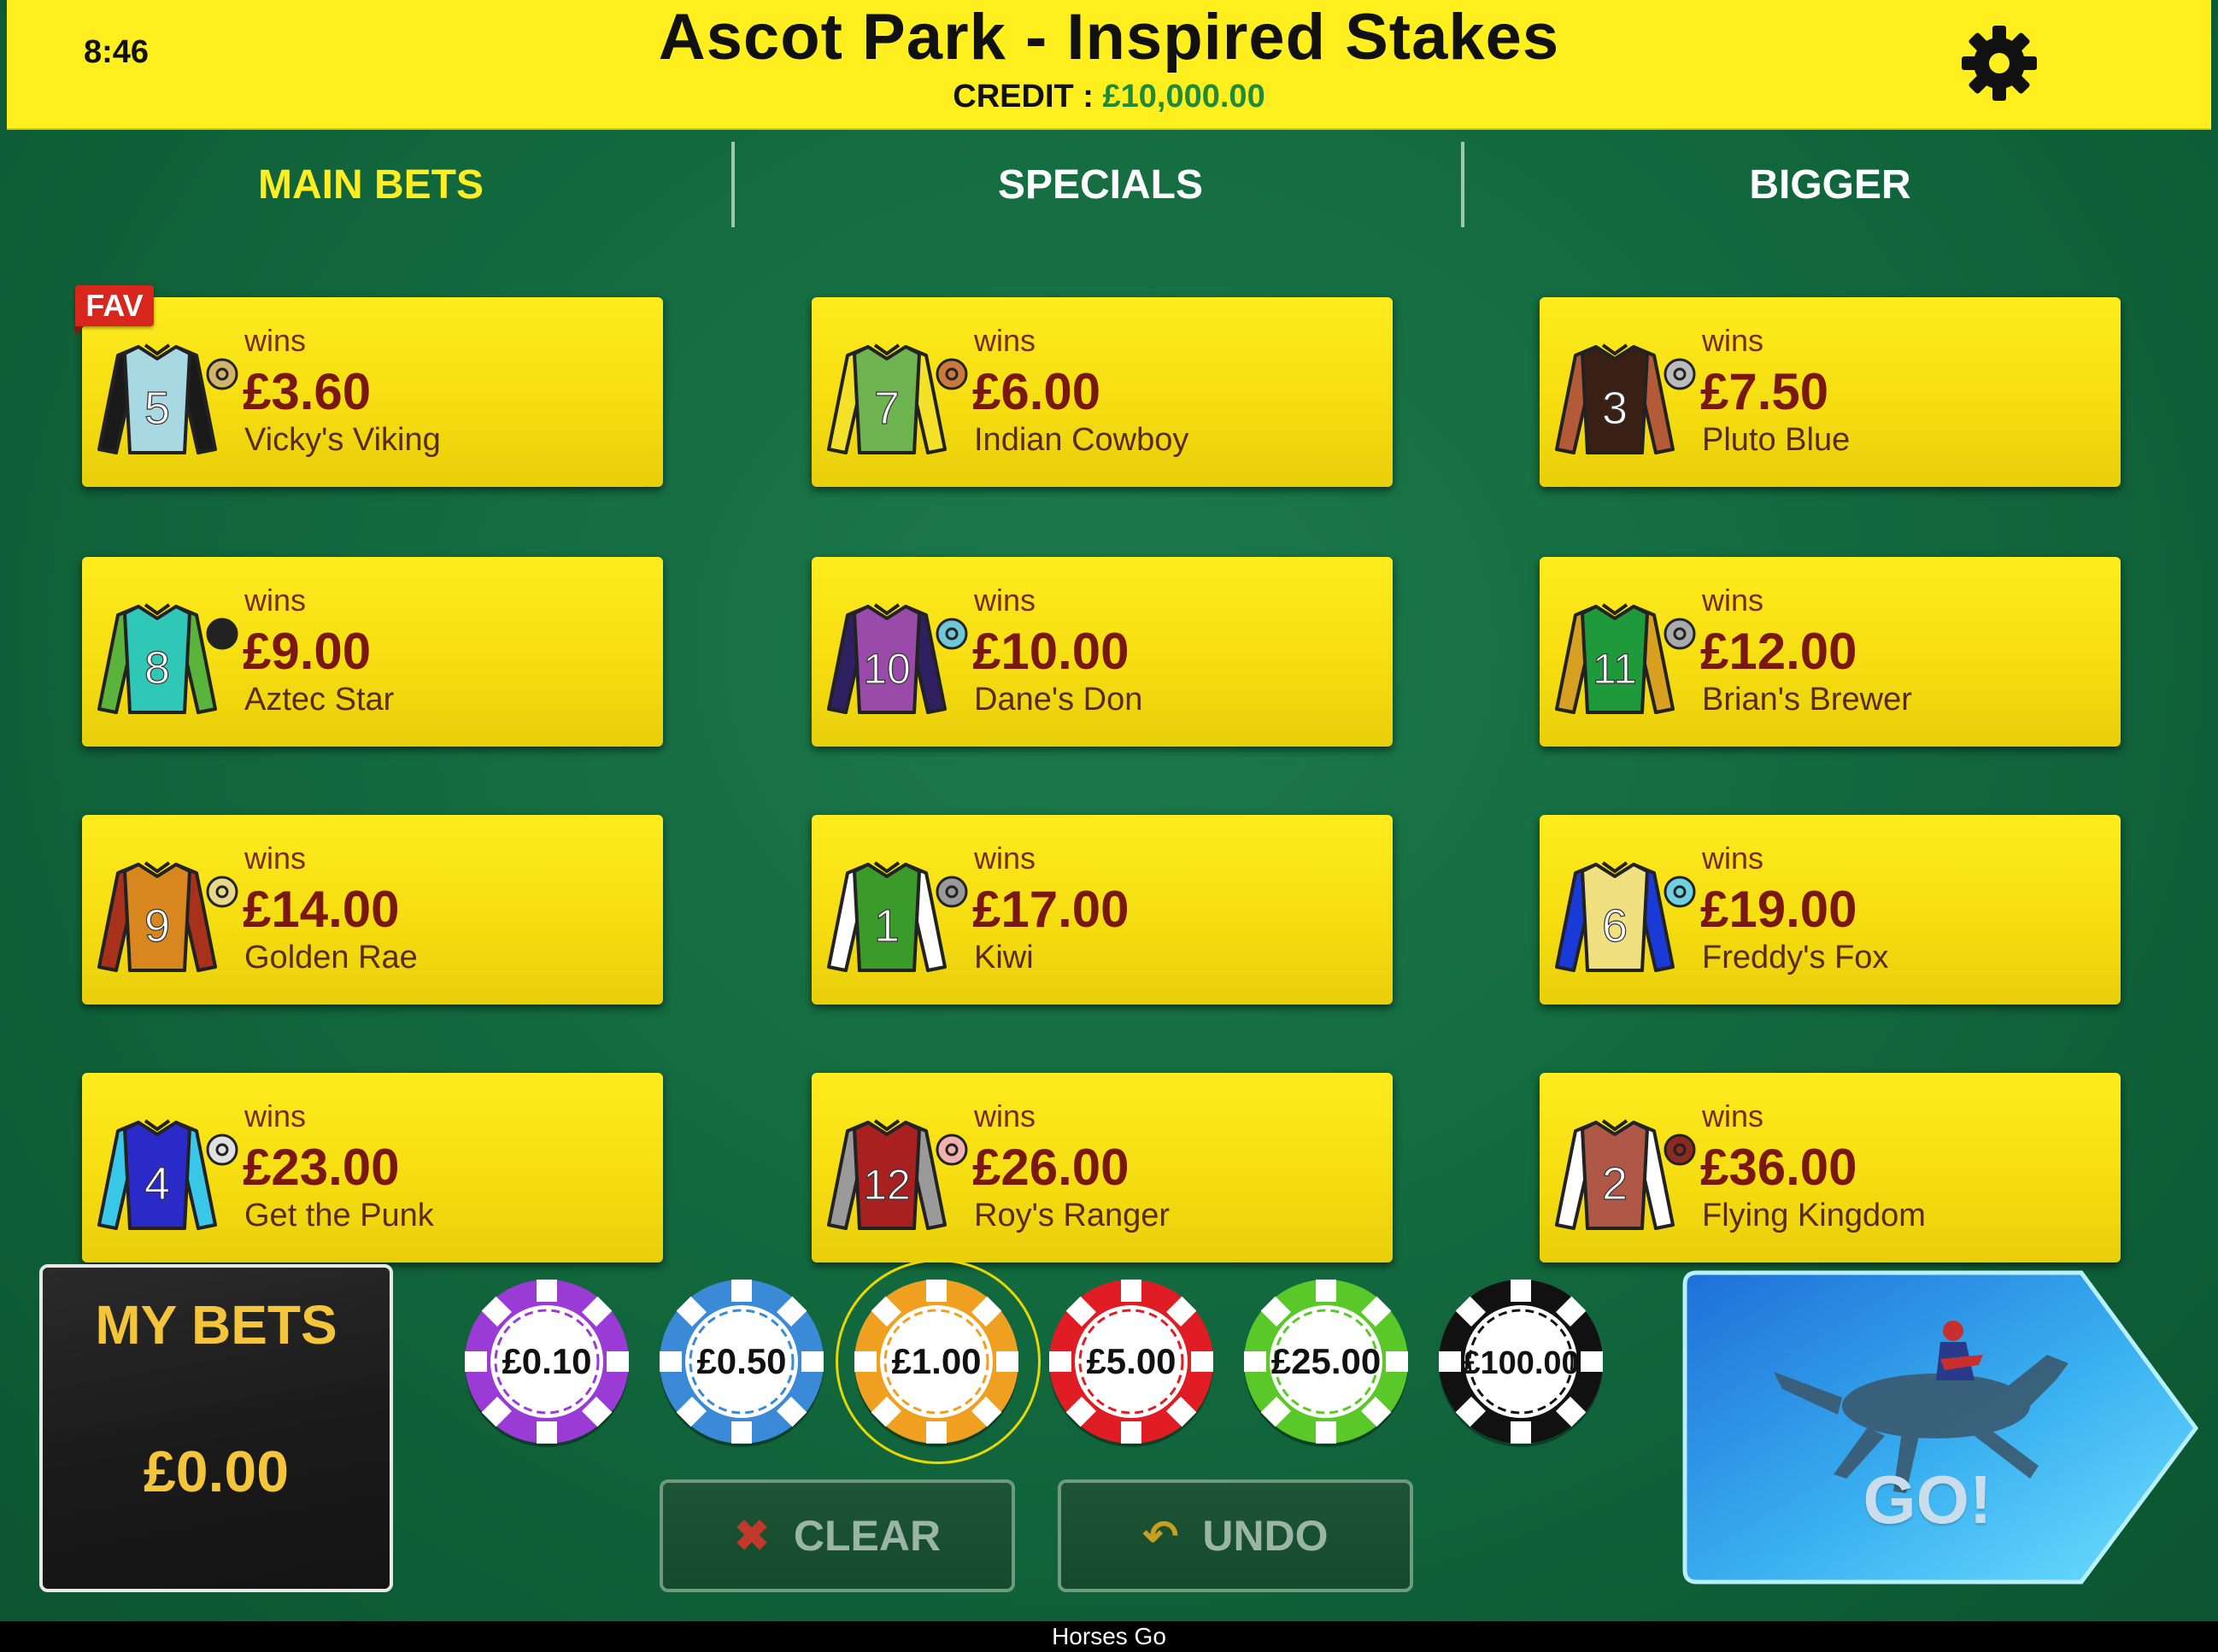 The width and height of the screenshot is (2218, 1652). Describe the element at coordinates (1764, 391) in the screenshot. I see `win-amount: £7.50` at that location.